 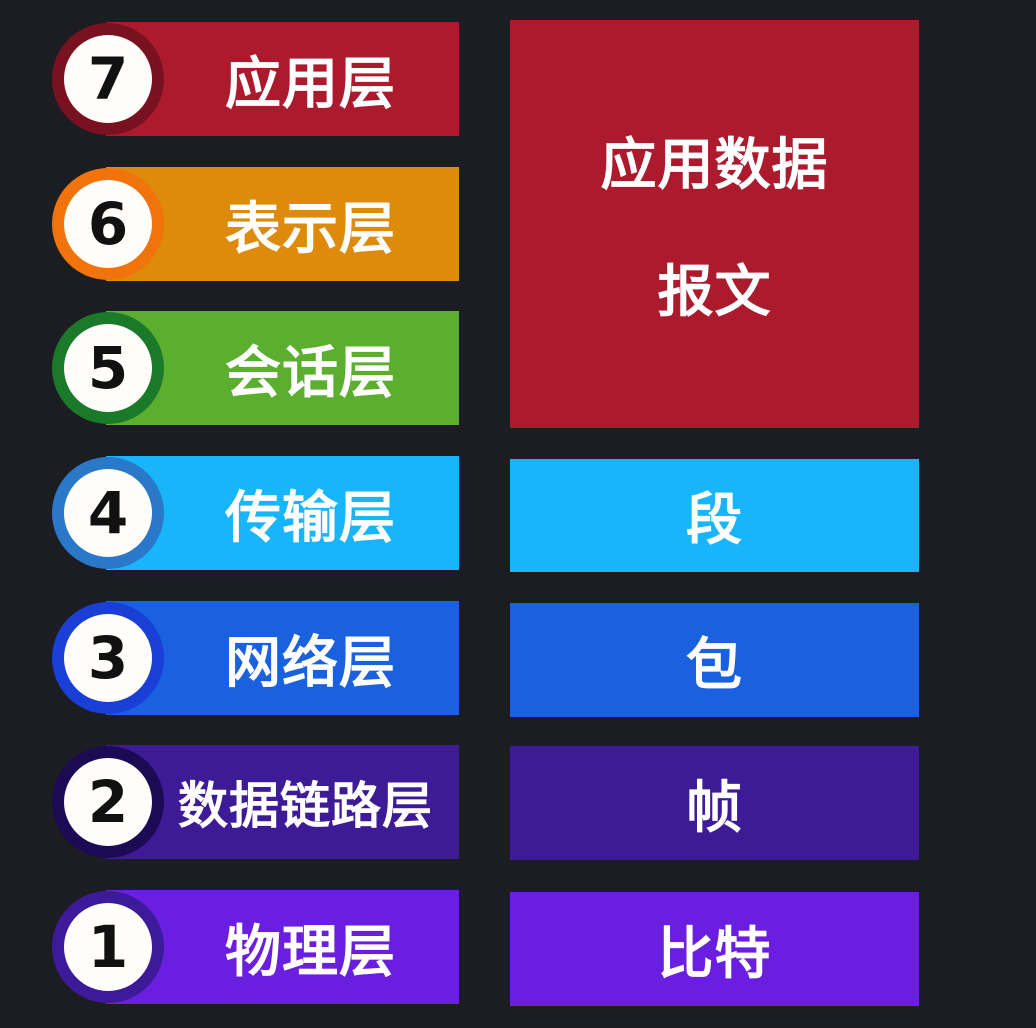 I want to click on pdu-bit-label: 比特, so click(x=714, y=954).